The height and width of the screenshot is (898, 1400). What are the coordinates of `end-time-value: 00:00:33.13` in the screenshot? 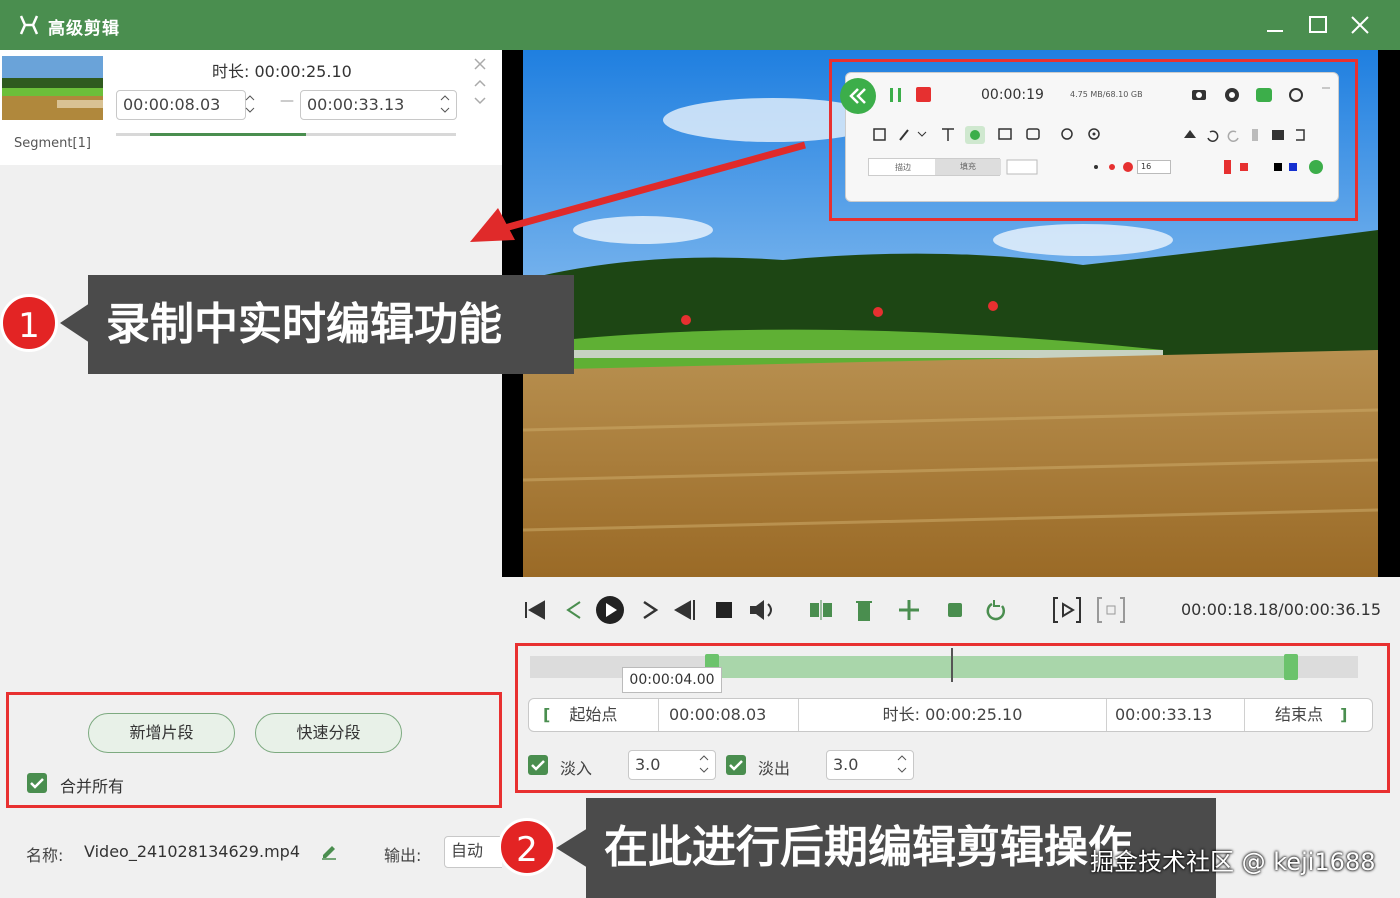 It's located at (1164, 714).